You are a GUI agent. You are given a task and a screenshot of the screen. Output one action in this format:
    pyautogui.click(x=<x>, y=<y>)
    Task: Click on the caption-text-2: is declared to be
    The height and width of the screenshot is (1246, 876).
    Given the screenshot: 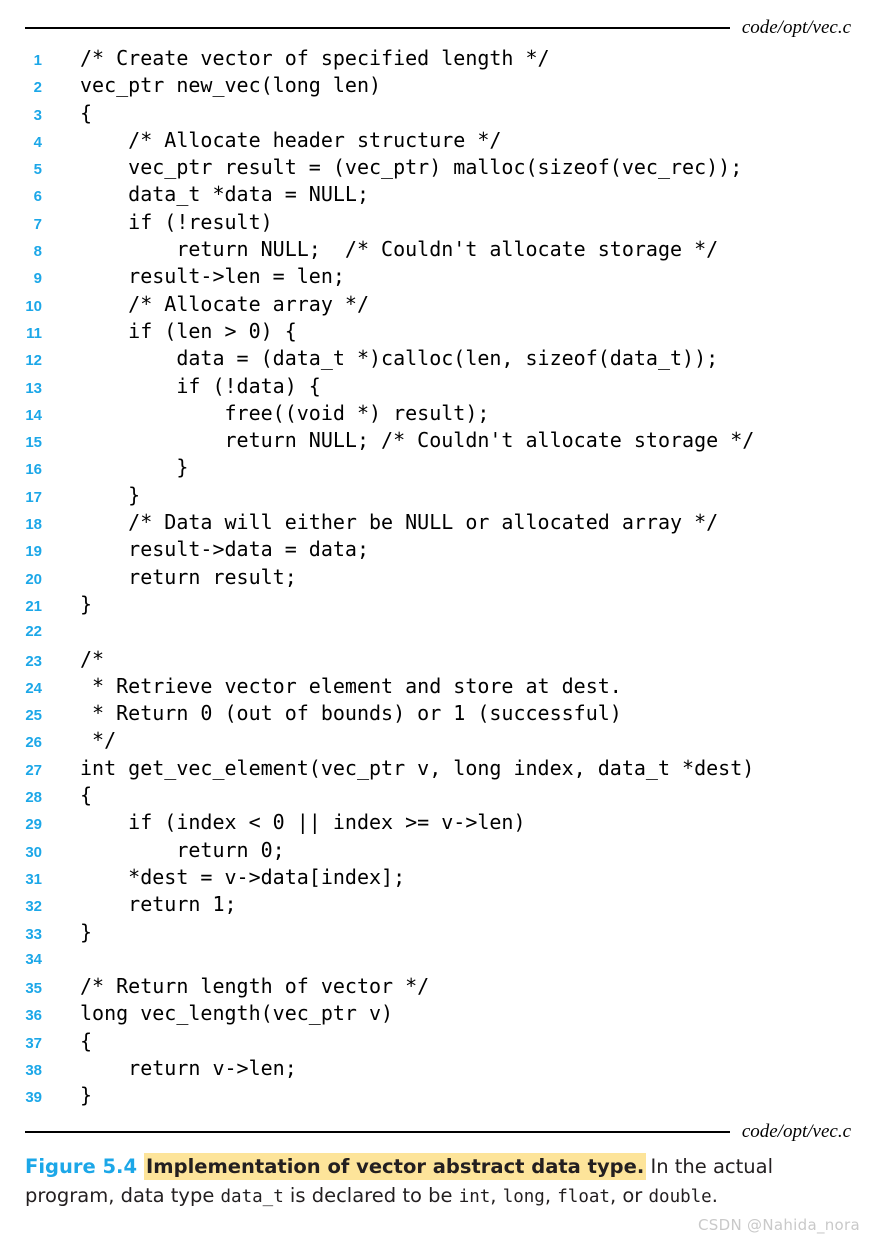 What is the action you would take?
    pyautogui.click(x=371, y=1195)
    